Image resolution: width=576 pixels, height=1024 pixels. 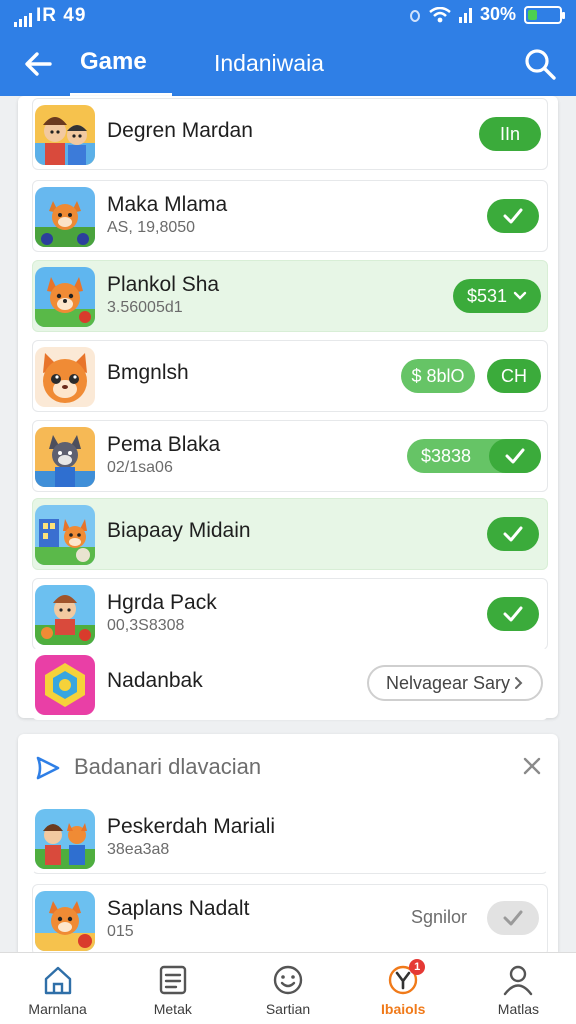 What do you see at coordinates (544, 14) in the screenshot?
I see `battery-icon` at bounding box center [544, 14].